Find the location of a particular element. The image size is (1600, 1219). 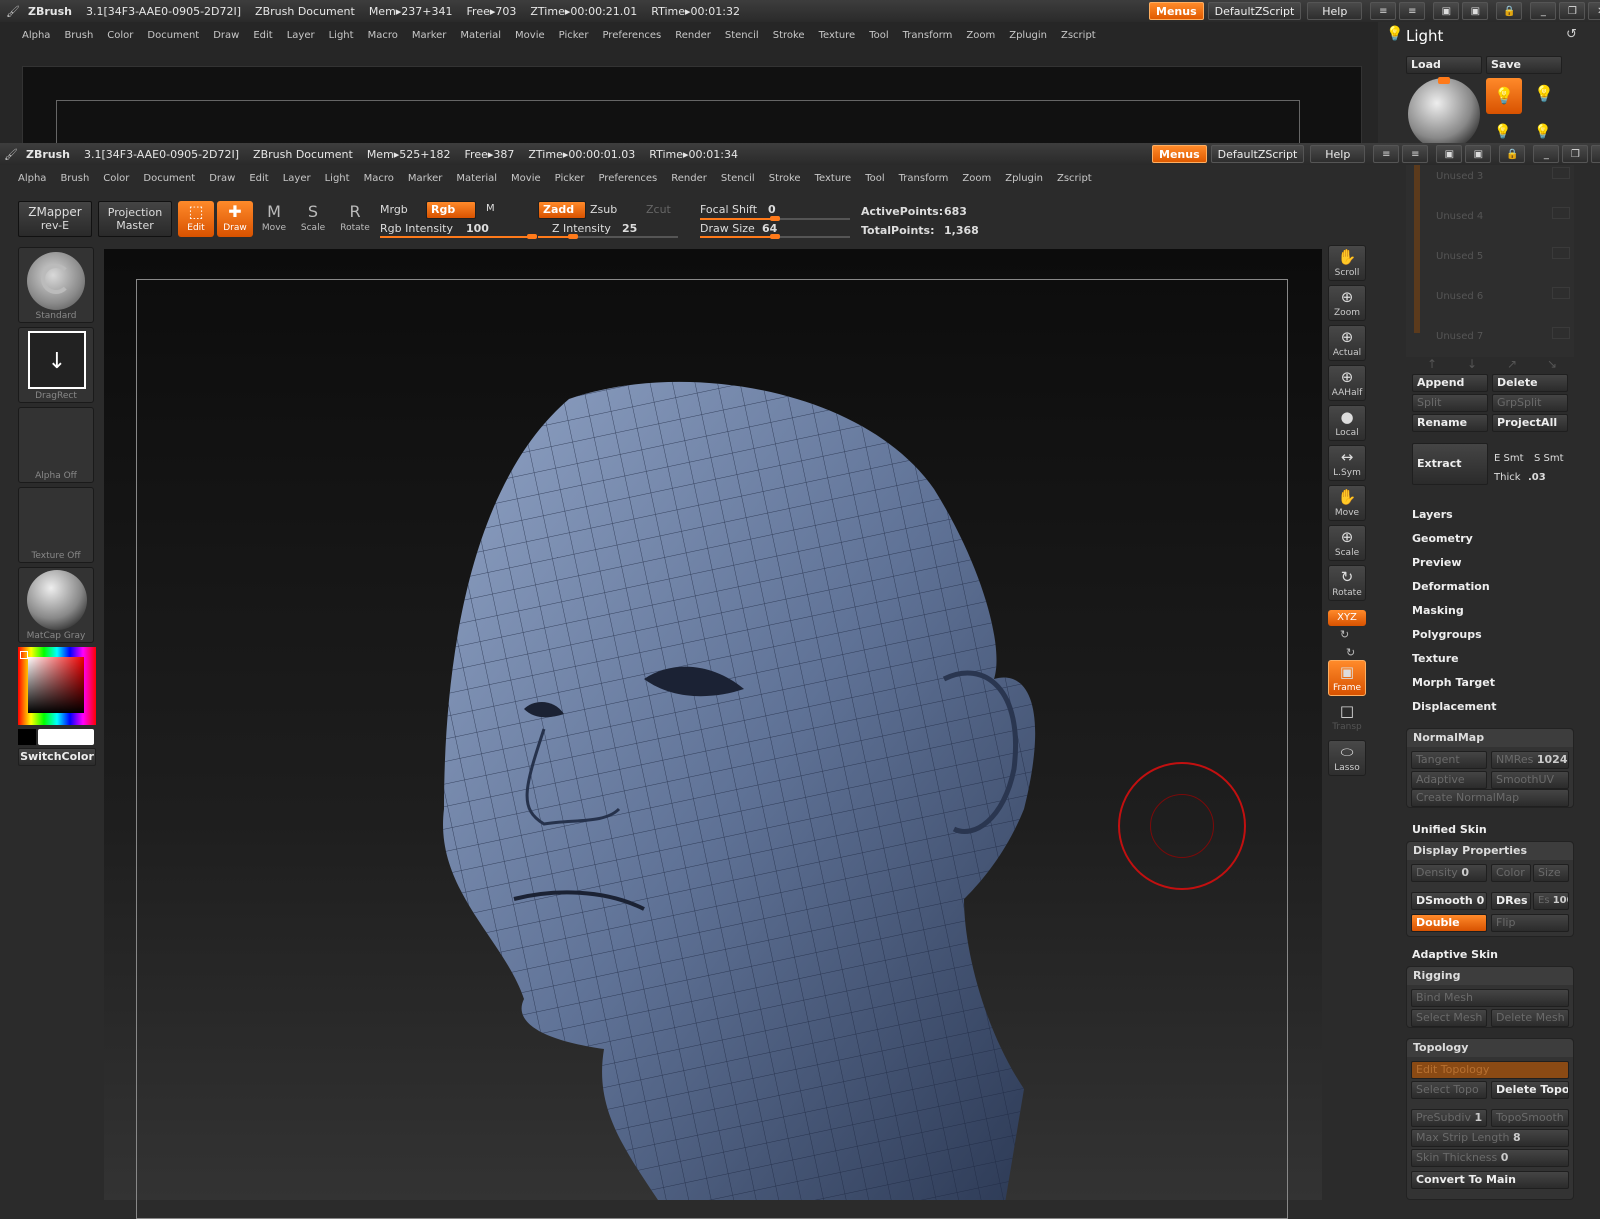

xyz-button: XYZ is located at coordinates (1347, 618).